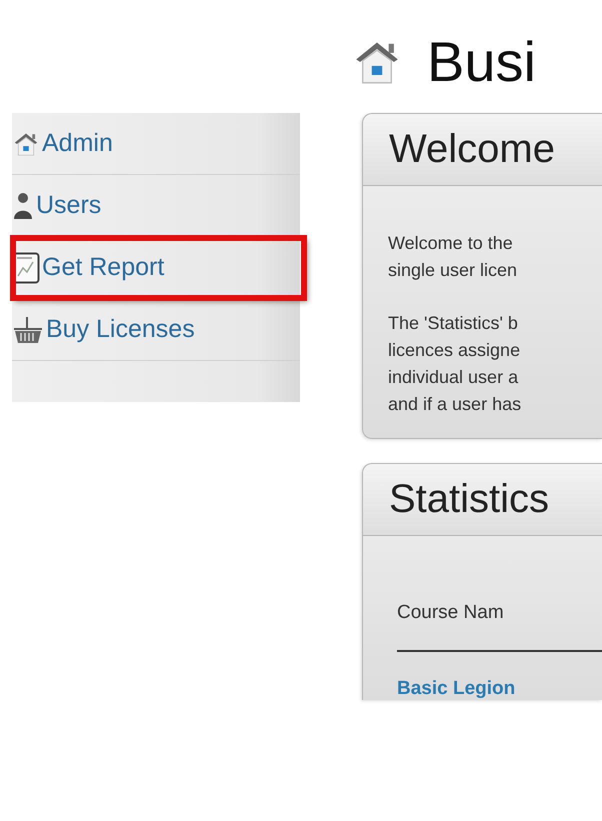 The width and height of the screenshot is (602, 821). I want to click on person-icon, so click(23, 206).